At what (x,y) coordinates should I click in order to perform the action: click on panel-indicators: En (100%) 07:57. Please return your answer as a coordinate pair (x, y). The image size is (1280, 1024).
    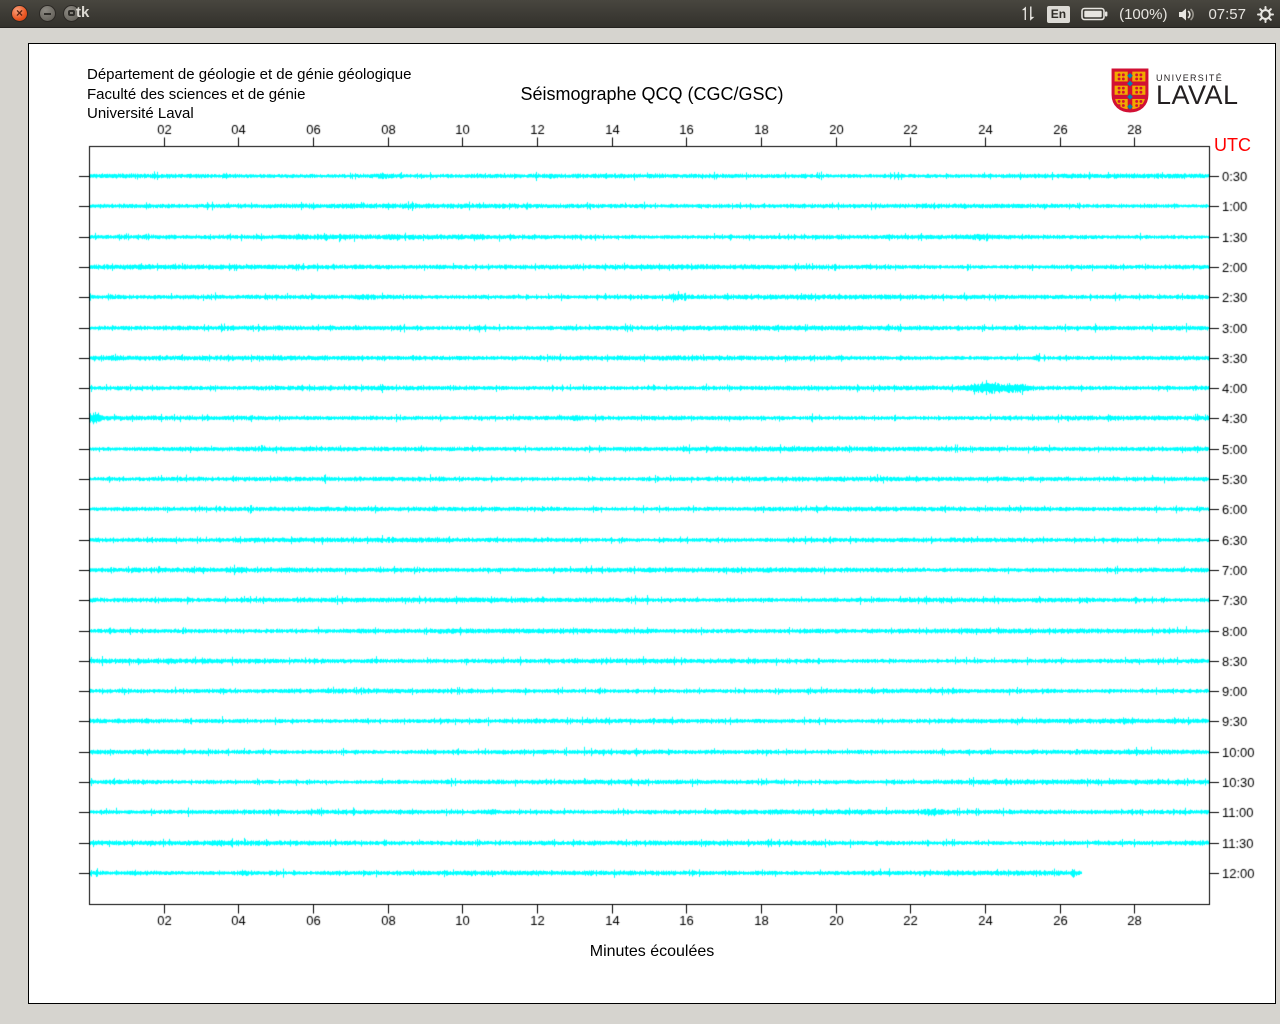
    Looking at the image, I should click on (1147, 14).